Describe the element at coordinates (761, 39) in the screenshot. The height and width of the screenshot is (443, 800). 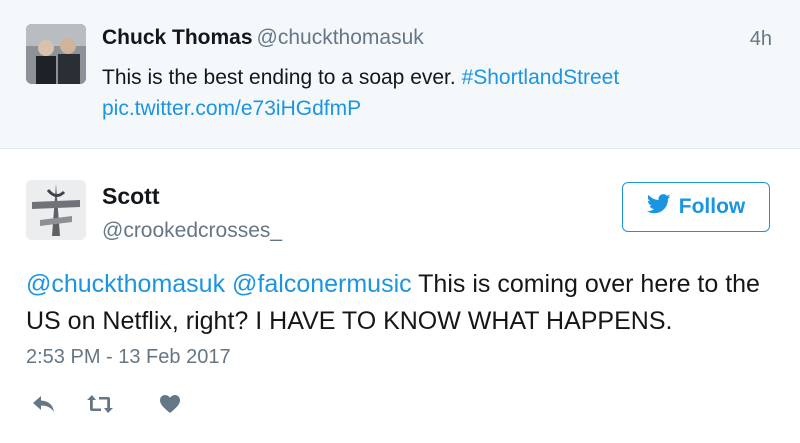
I see `parent-tweet-time: 4h` at that location.